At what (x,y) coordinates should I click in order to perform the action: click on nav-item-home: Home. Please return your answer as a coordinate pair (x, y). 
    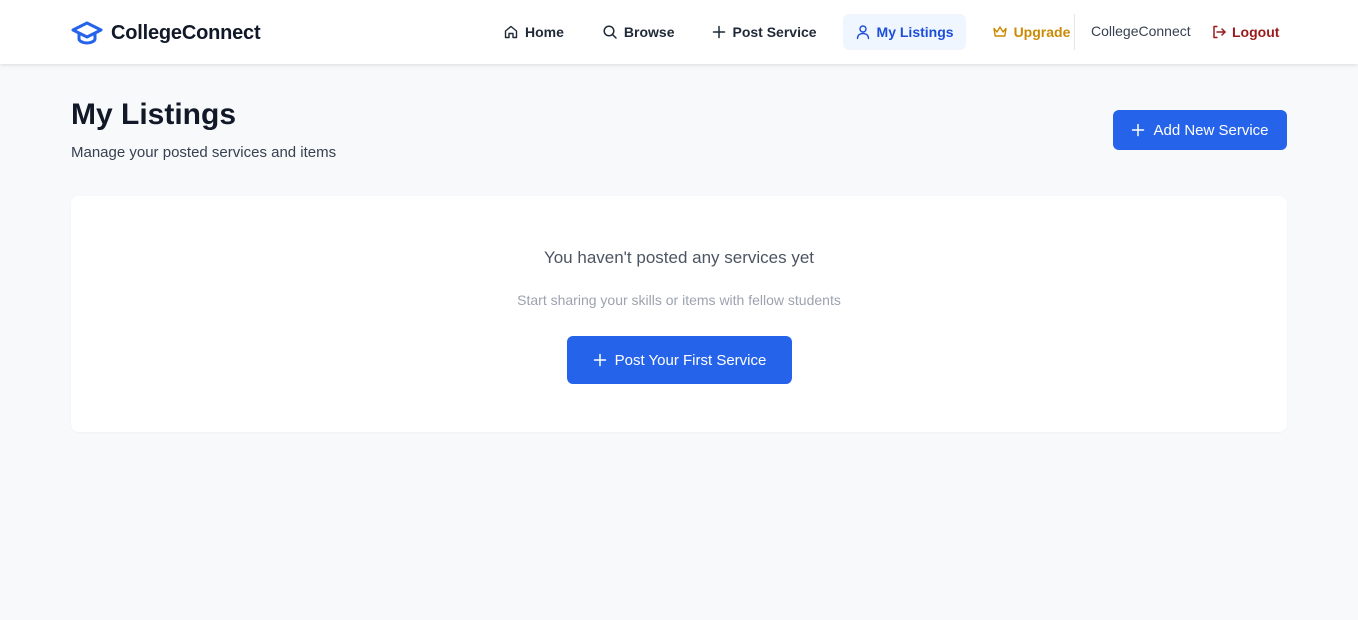
    Looking at the image, I should click on (533, 32).